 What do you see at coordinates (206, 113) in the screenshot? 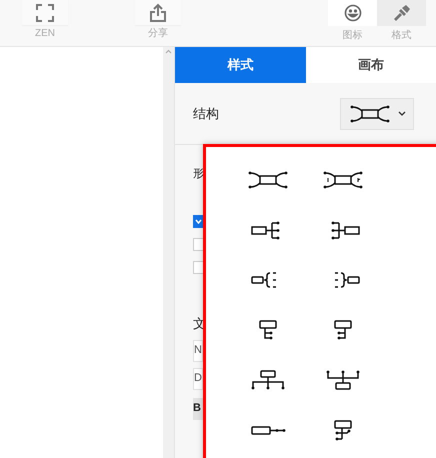
I see `structure-label: 结构` at bounding box center [206, 113].